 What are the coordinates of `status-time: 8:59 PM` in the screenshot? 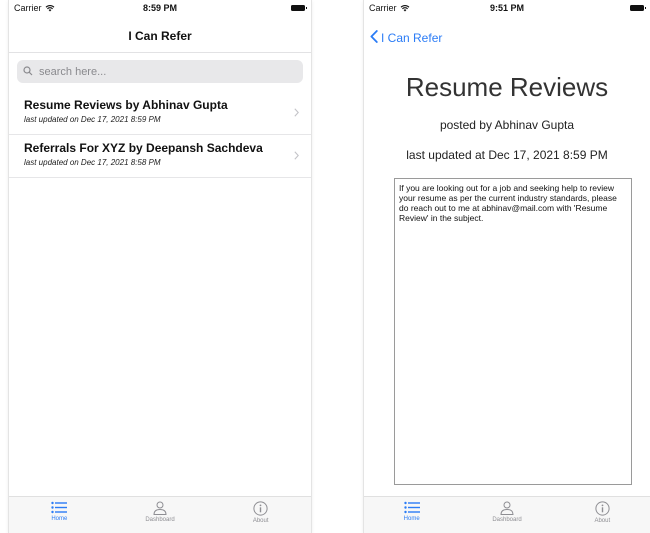 It's located at (159, 8).